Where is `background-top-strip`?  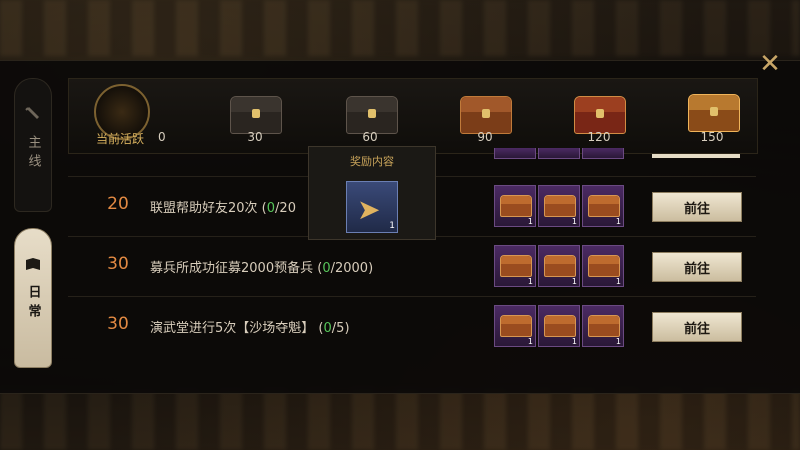
background-top-strip is located at coordinates (400, 28).